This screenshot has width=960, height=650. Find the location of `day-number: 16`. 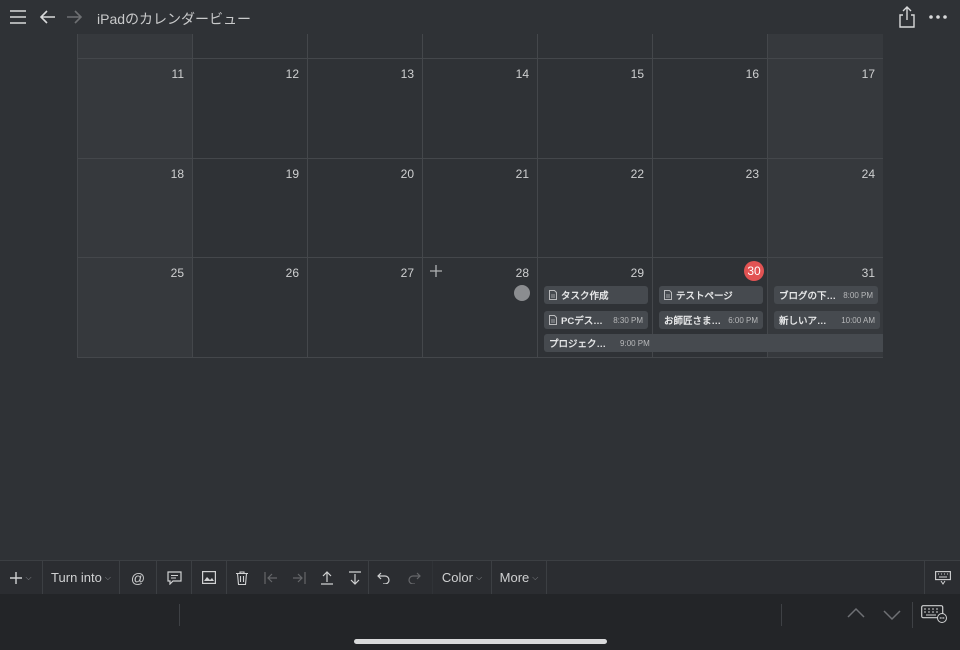

day-number: 16 is located at coordinates (752, 74).